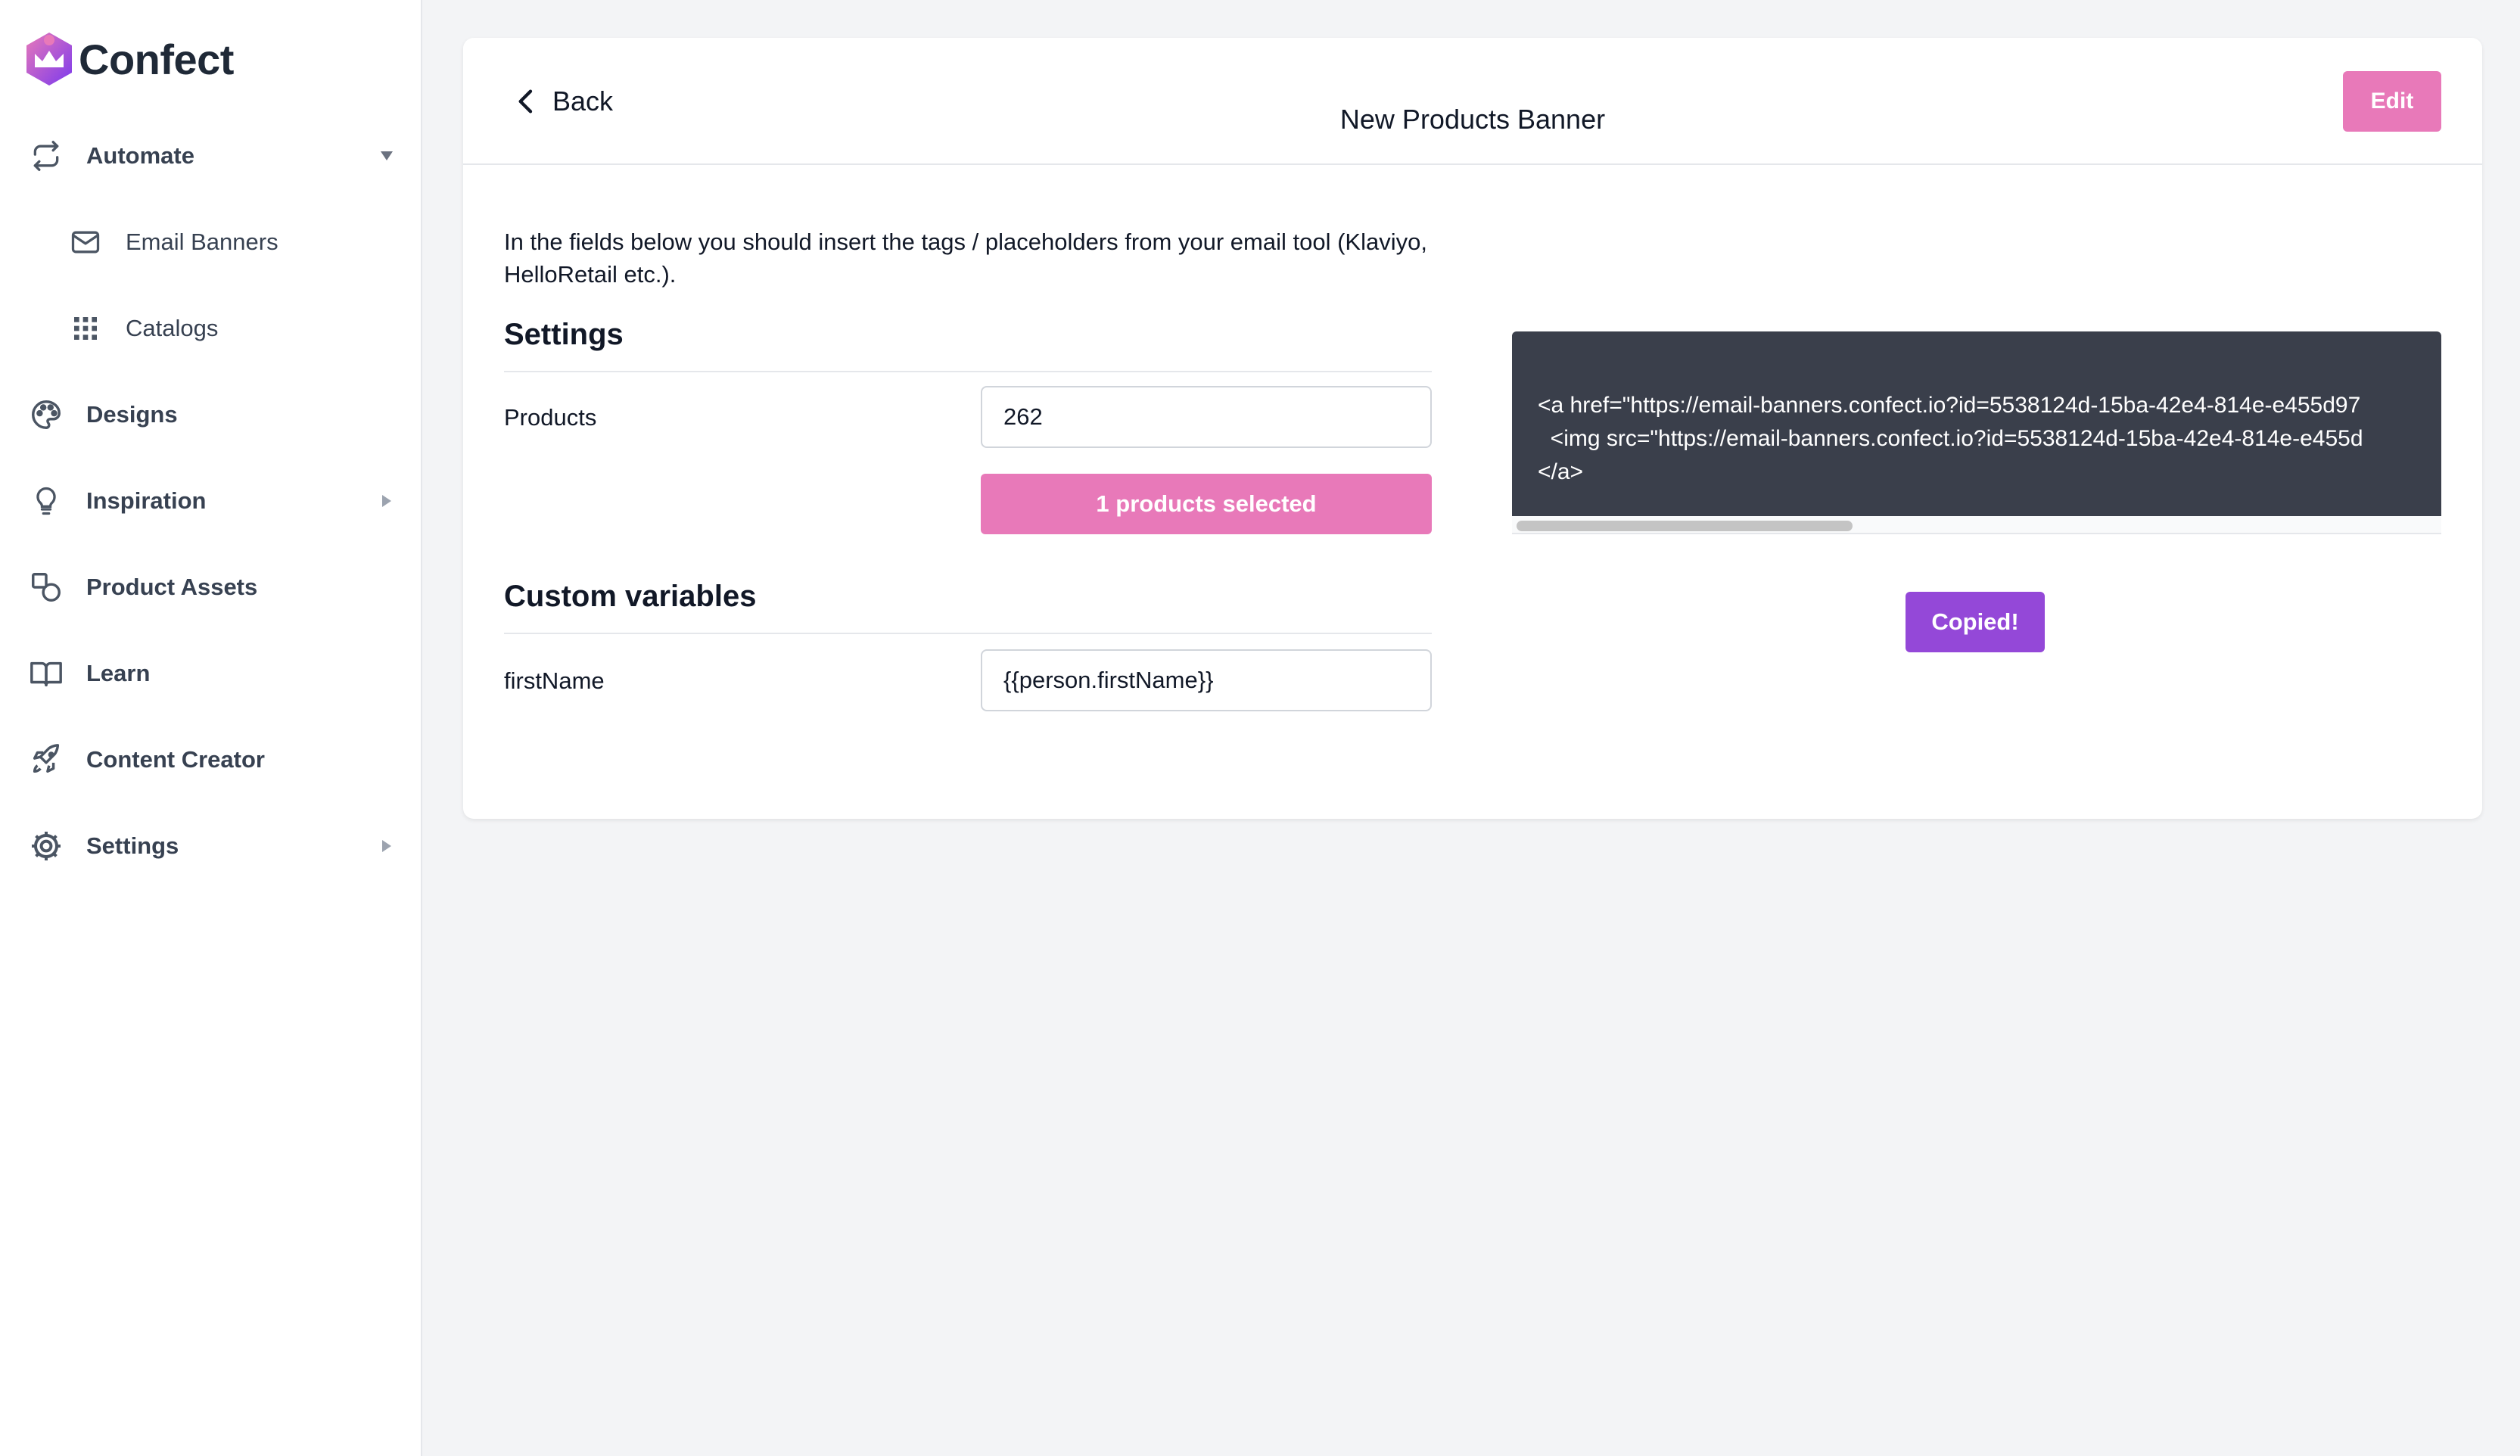 This screenshot has height=1456, width=2520. I want to click on envelope-icon, so click(86, 242).